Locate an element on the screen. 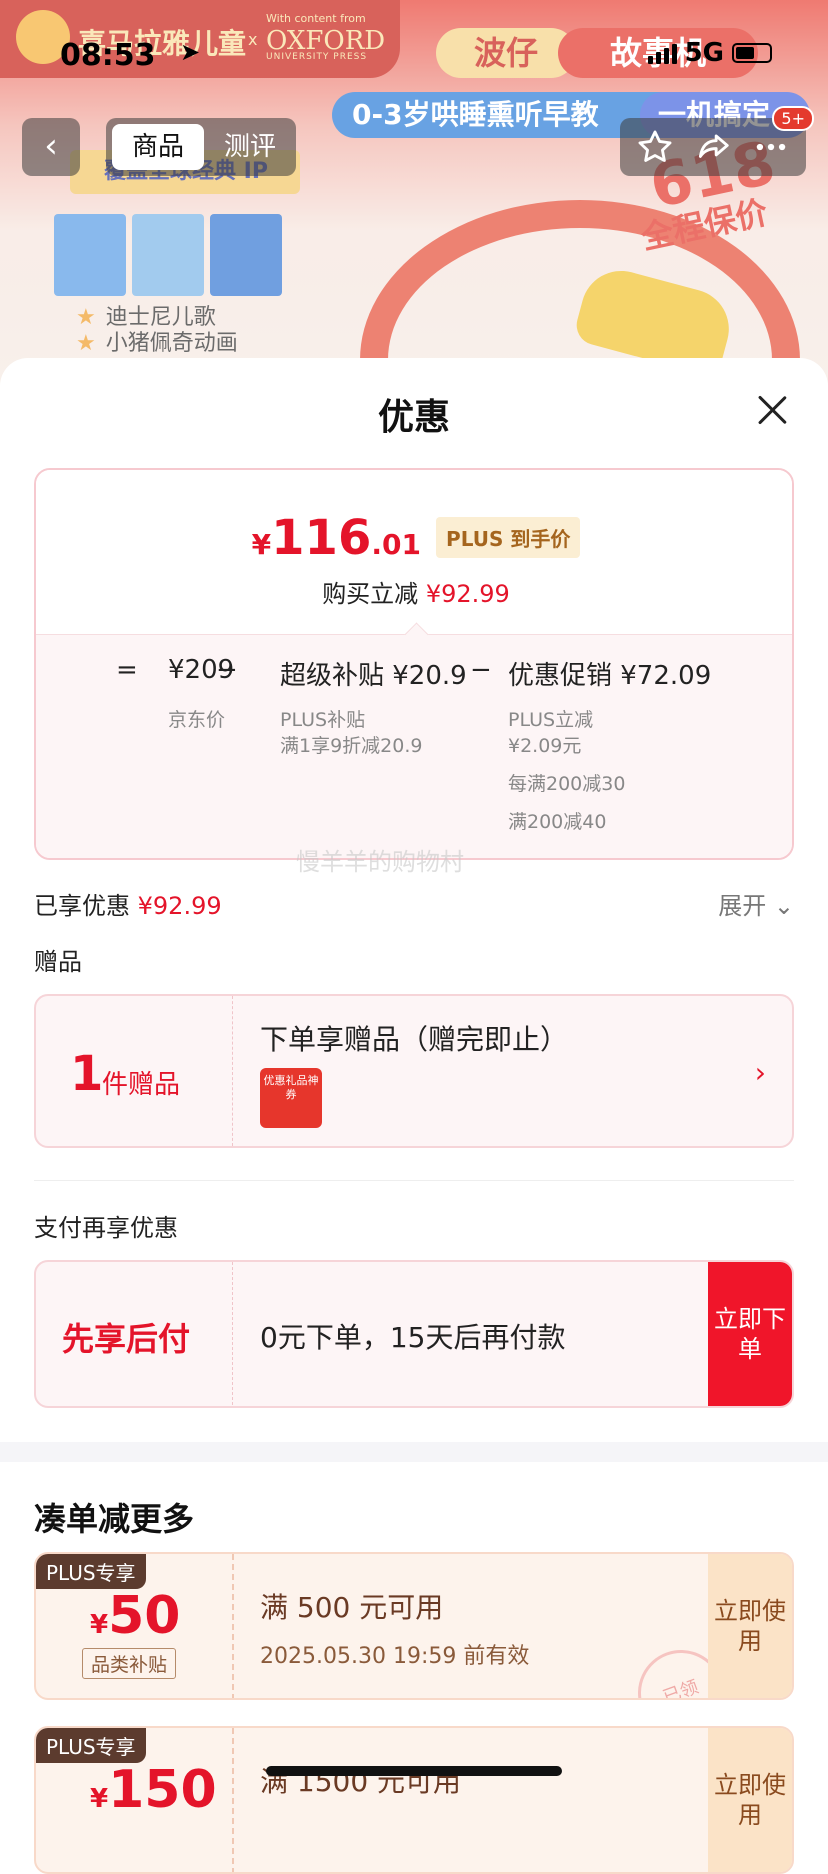 The height and width of the screenshot is (1874, 828). expand-button: 展开 ⌄ is located at coordinates (756, 903).